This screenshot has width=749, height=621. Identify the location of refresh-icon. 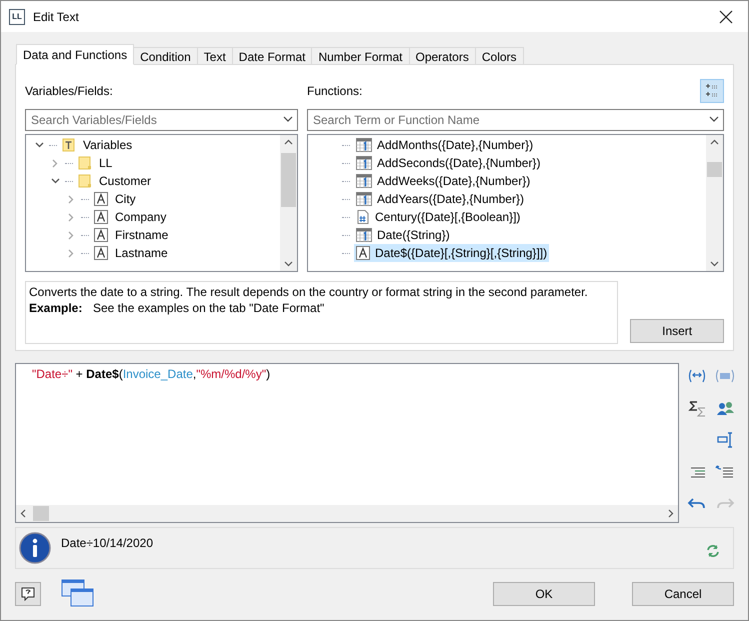
(713, 551).